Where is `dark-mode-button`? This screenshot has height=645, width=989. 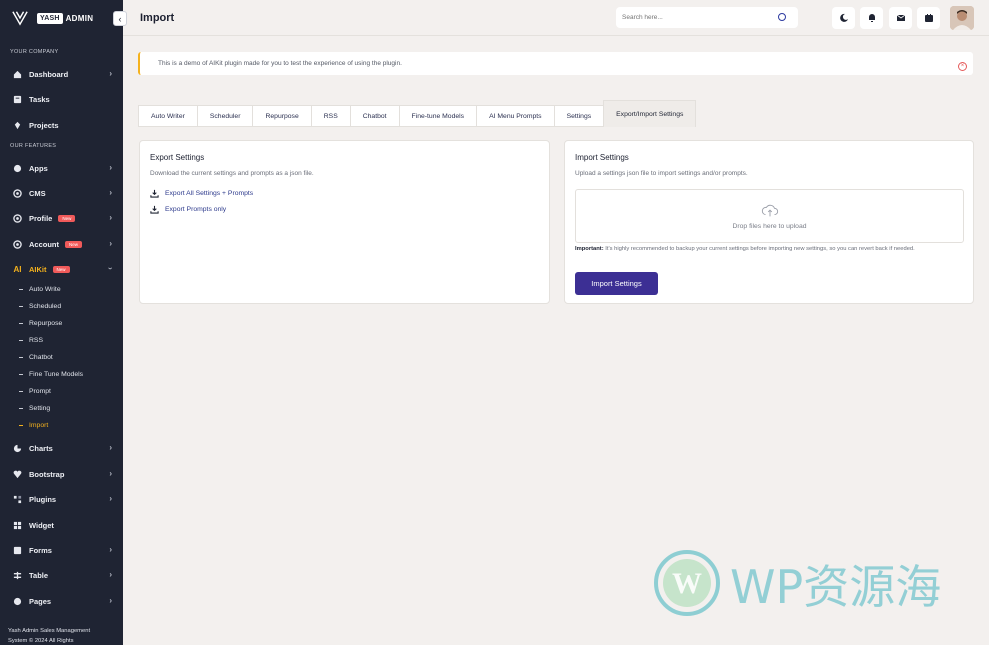
dark-mode-button is located at coordinates (843, 18).